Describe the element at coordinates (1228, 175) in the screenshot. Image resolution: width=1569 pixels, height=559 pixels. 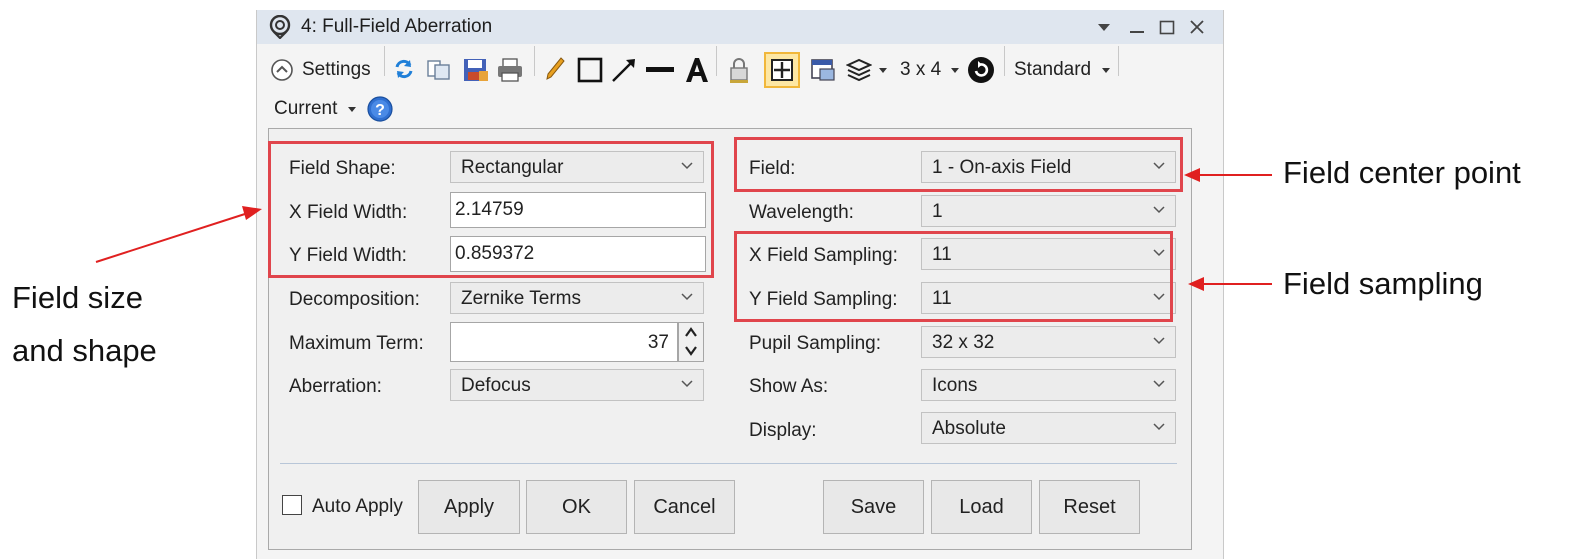
I see `field-center-arrow` at that location.